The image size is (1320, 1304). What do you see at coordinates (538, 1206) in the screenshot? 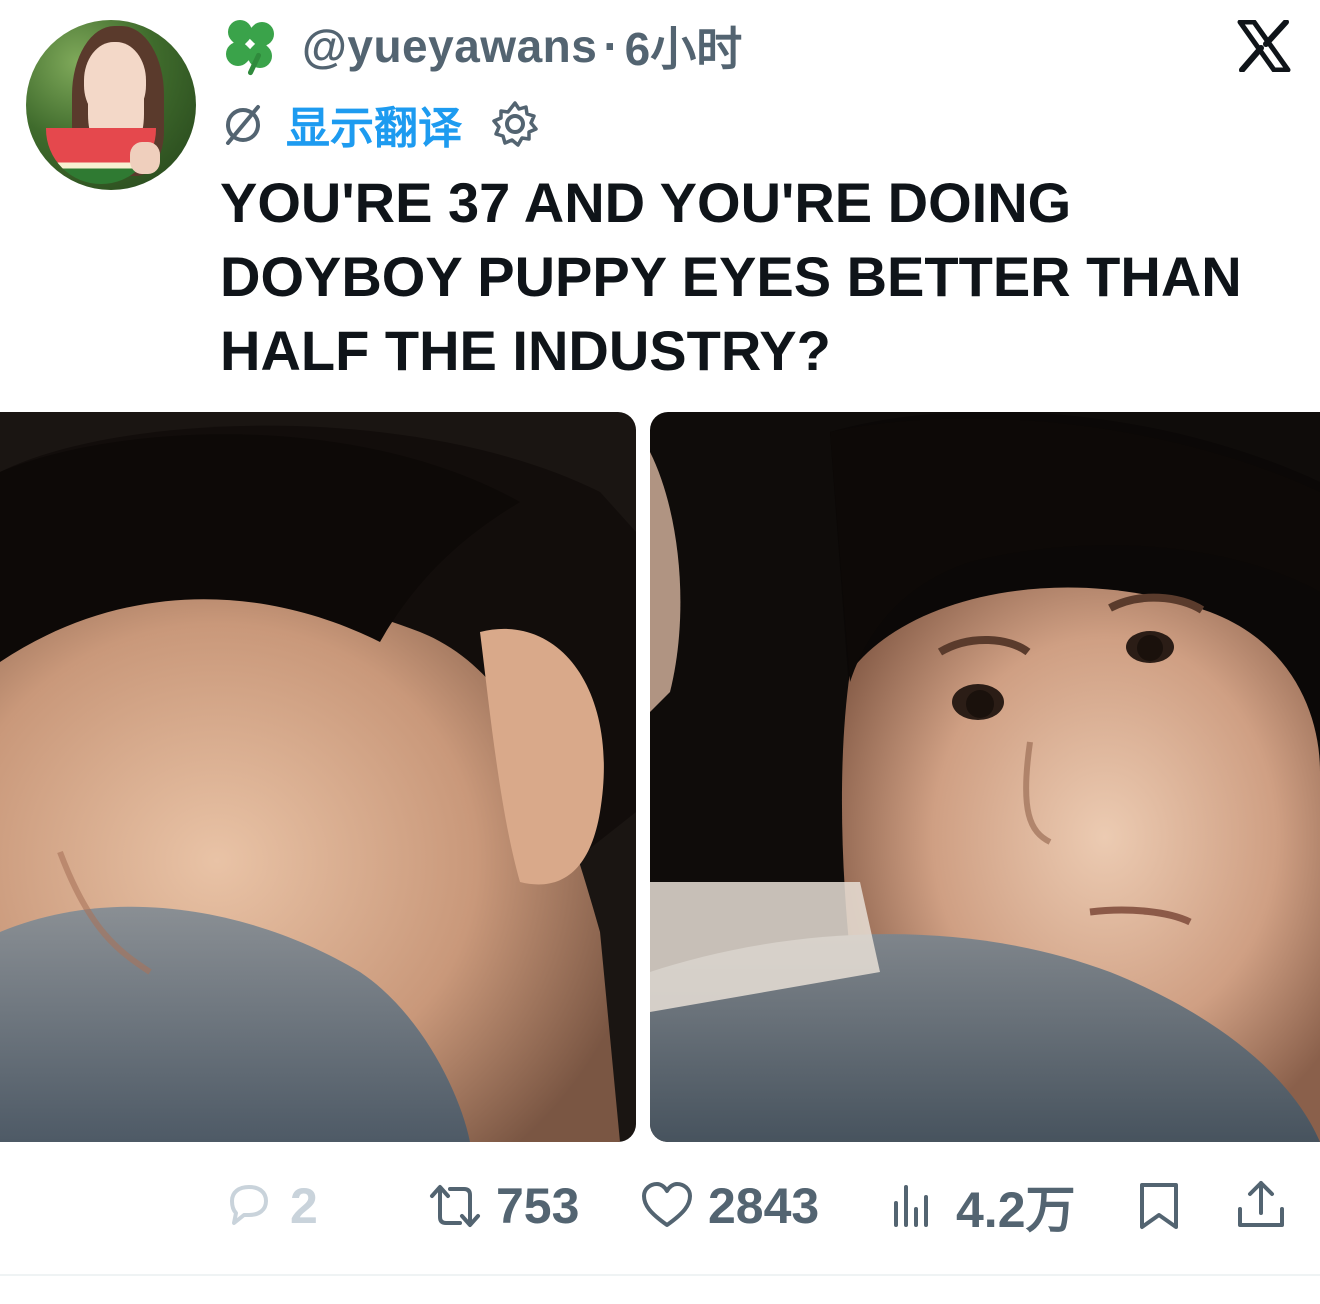
I see `retweet-count: 753` at bounding box center [538, 1206].